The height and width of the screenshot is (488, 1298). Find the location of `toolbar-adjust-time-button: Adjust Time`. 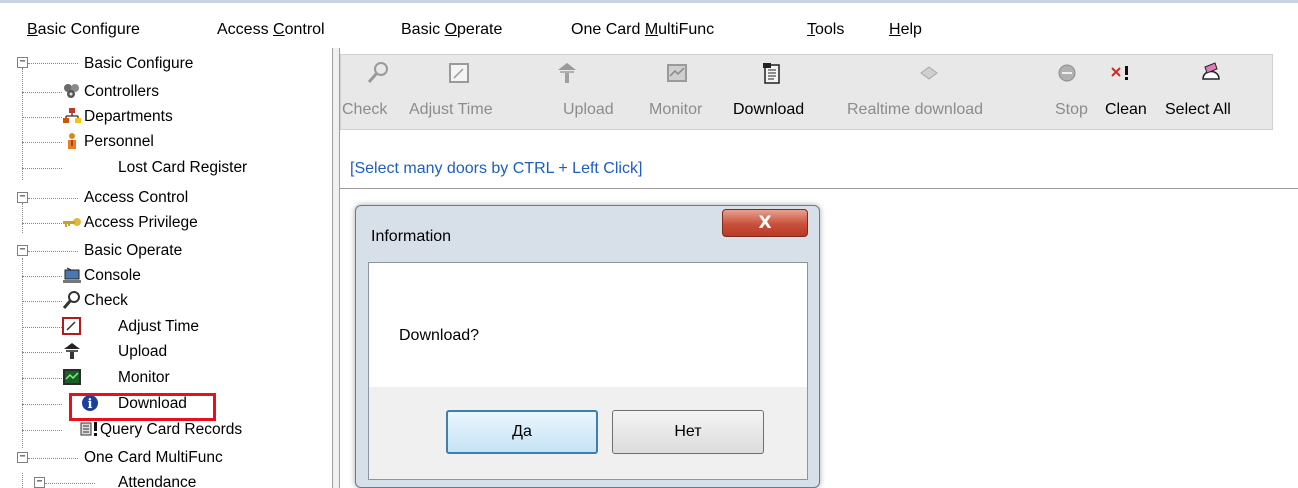

toolbar-adjust-time-button: Adjust Time is located at coordinates (461, 93).